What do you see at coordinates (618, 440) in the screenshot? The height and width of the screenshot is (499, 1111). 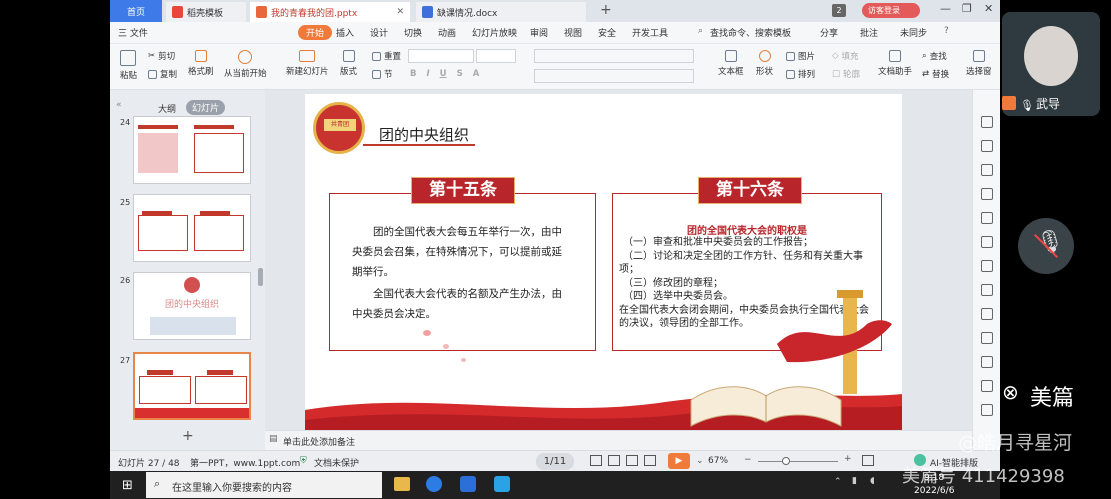 I see `notes-bar: ▤ 单击此处添加备注` at bounding box center [618, 440].